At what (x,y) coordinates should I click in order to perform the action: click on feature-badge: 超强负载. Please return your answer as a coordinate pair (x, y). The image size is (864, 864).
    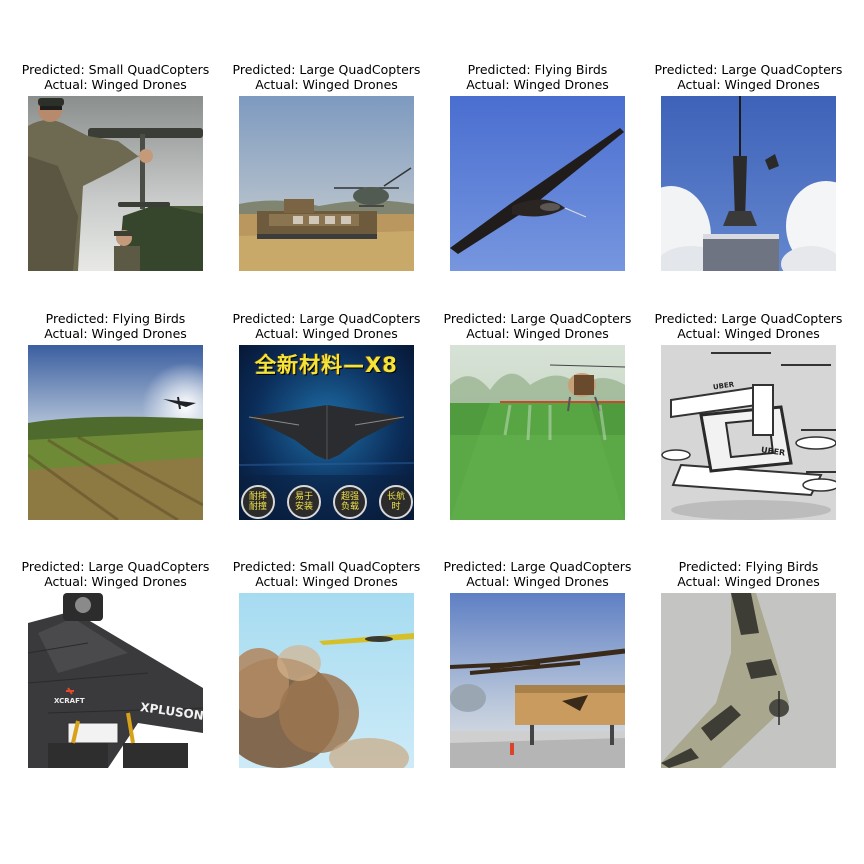
    Looking at the image, I should click on (350, 502).